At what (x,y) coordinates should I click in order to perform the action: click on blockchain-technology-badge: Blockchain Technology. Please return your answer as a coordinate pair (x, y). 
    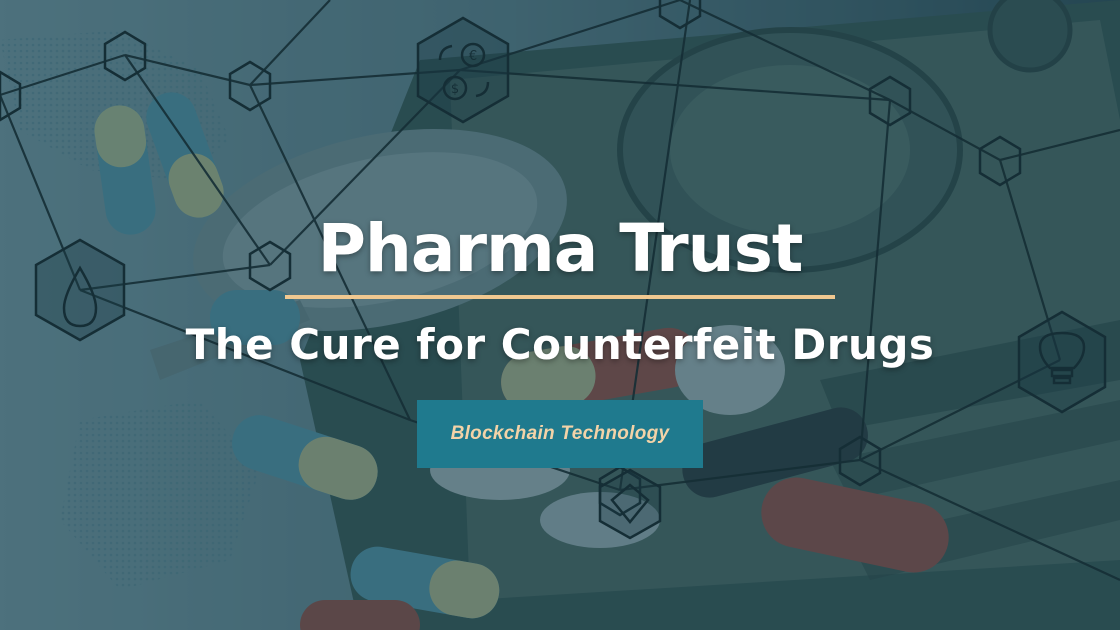
    Looking at the image, I should click on (560, 434).